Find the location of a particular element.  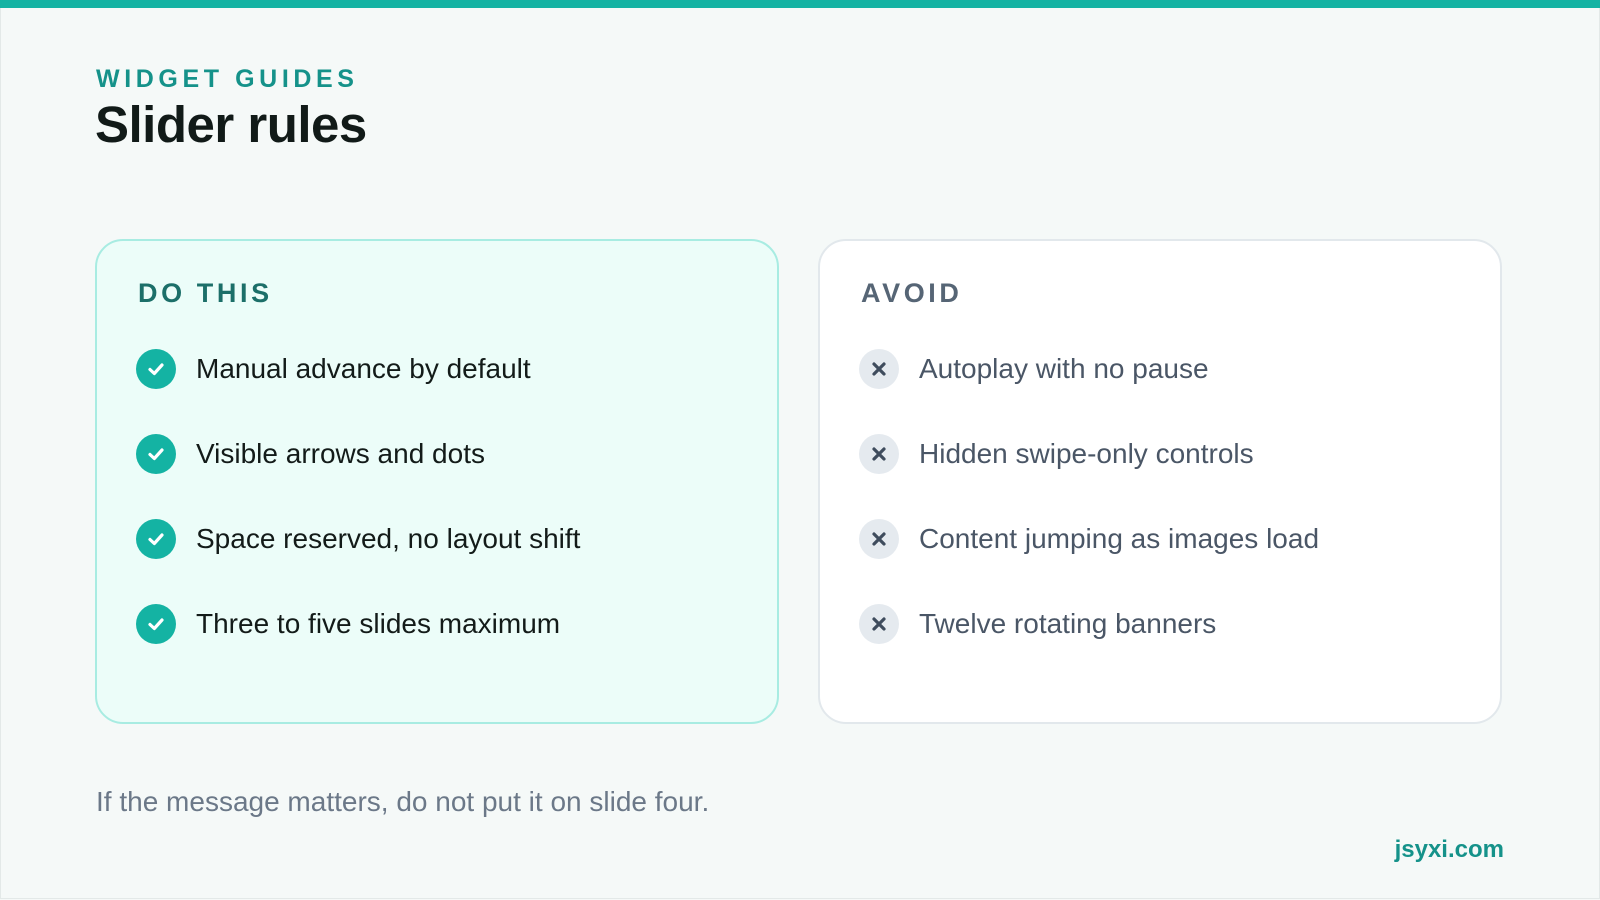

do-this-item-label: Three to five slides maximum is located at coordinates (378, 623).